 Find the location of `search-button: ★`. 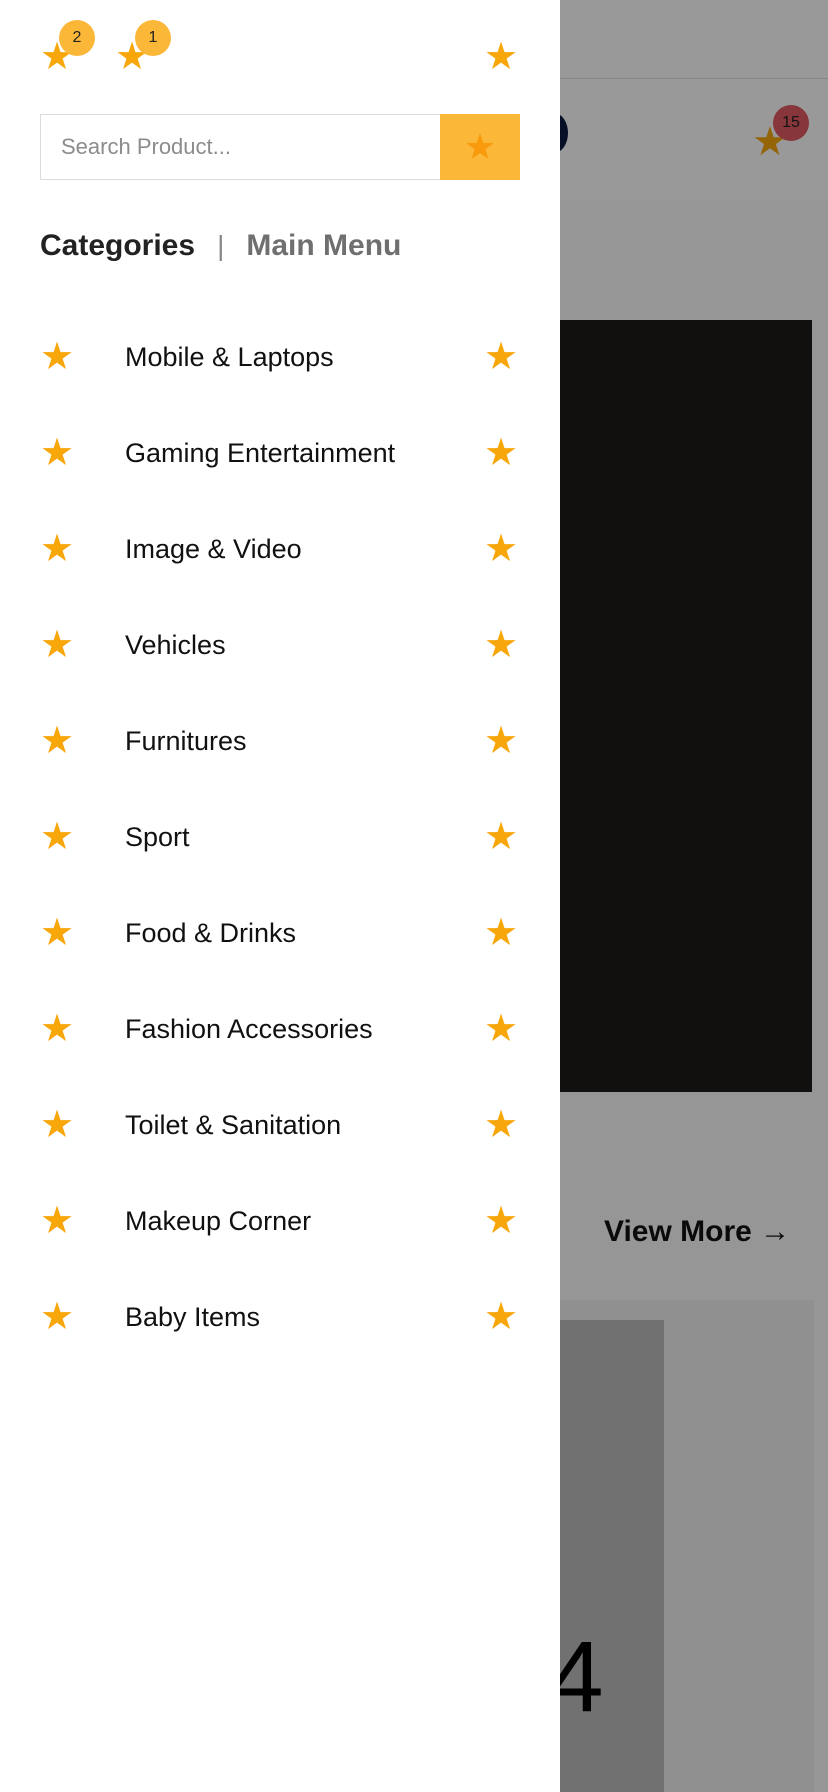

search-button: ★ is located at coordinates (480, 147).